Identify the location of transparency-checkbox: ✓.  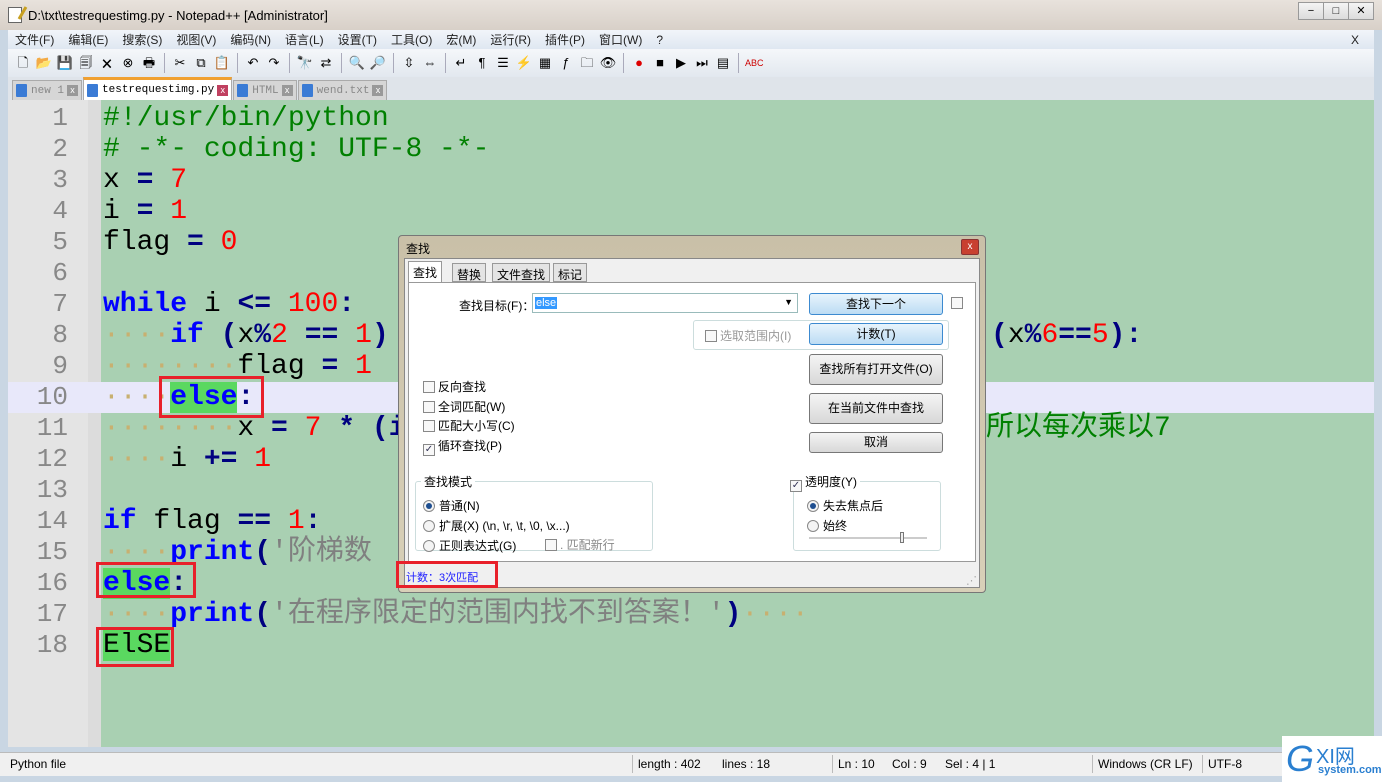
(796, 486).